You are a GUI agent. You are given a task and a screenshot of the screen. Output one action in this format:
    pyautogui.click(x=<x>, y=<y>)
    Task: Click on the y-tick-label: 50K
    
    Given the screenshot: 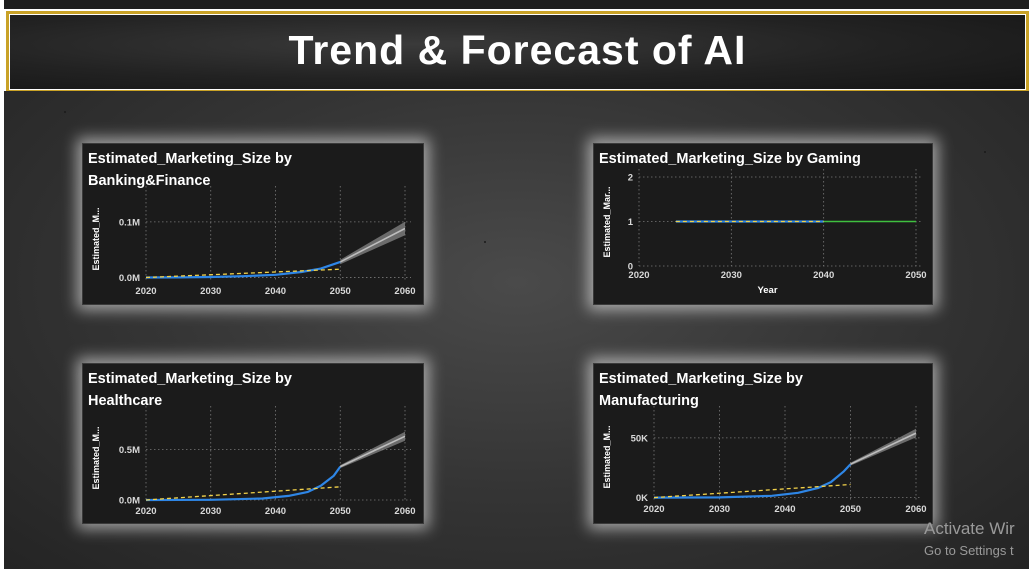 What is the action you would take?
    pyautogui.click(x=640, y=438)
    